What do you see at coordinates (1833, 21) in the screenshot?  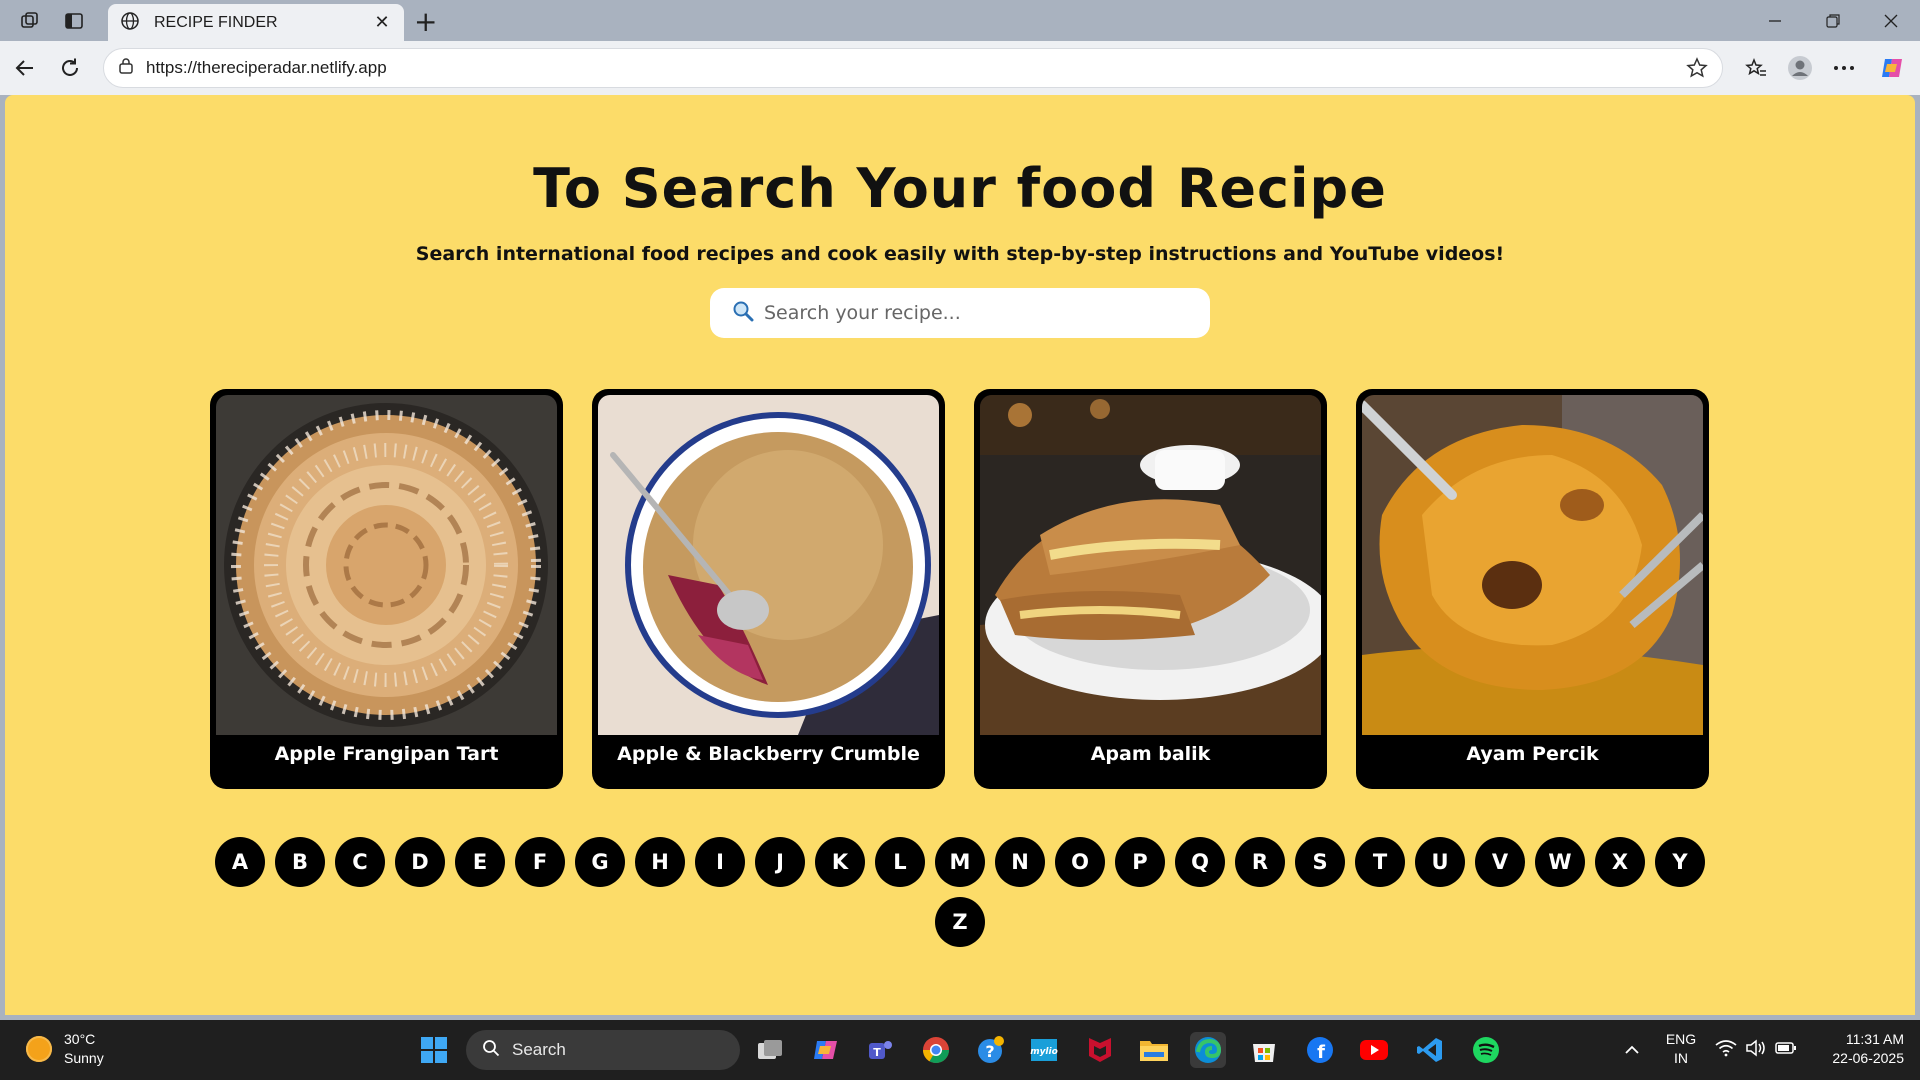 I see `restore-icon` at bounding box center [1833, 21].